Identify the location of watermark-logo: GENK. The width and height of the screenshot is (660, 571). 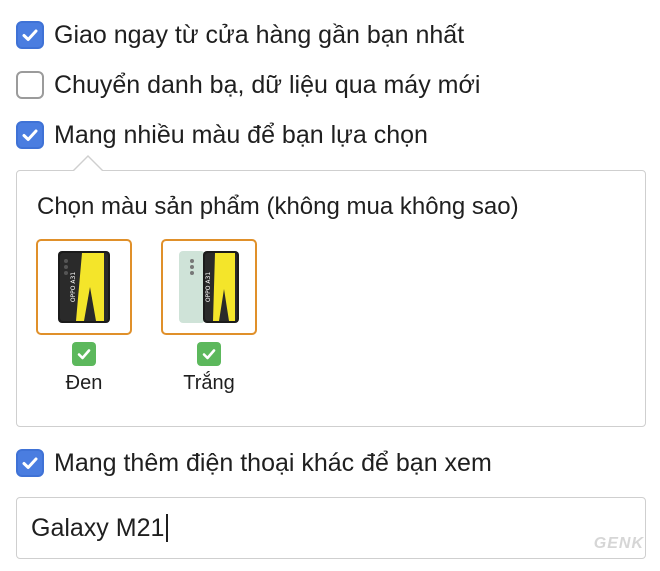
(618, 543).